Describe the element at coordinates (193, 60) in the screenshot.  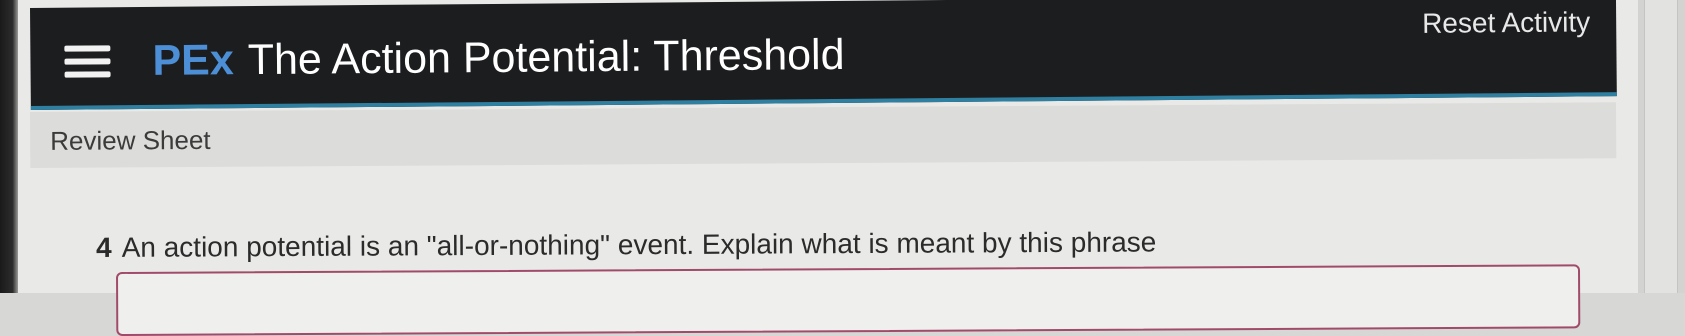
I see `brand-label: PEx` at that location.